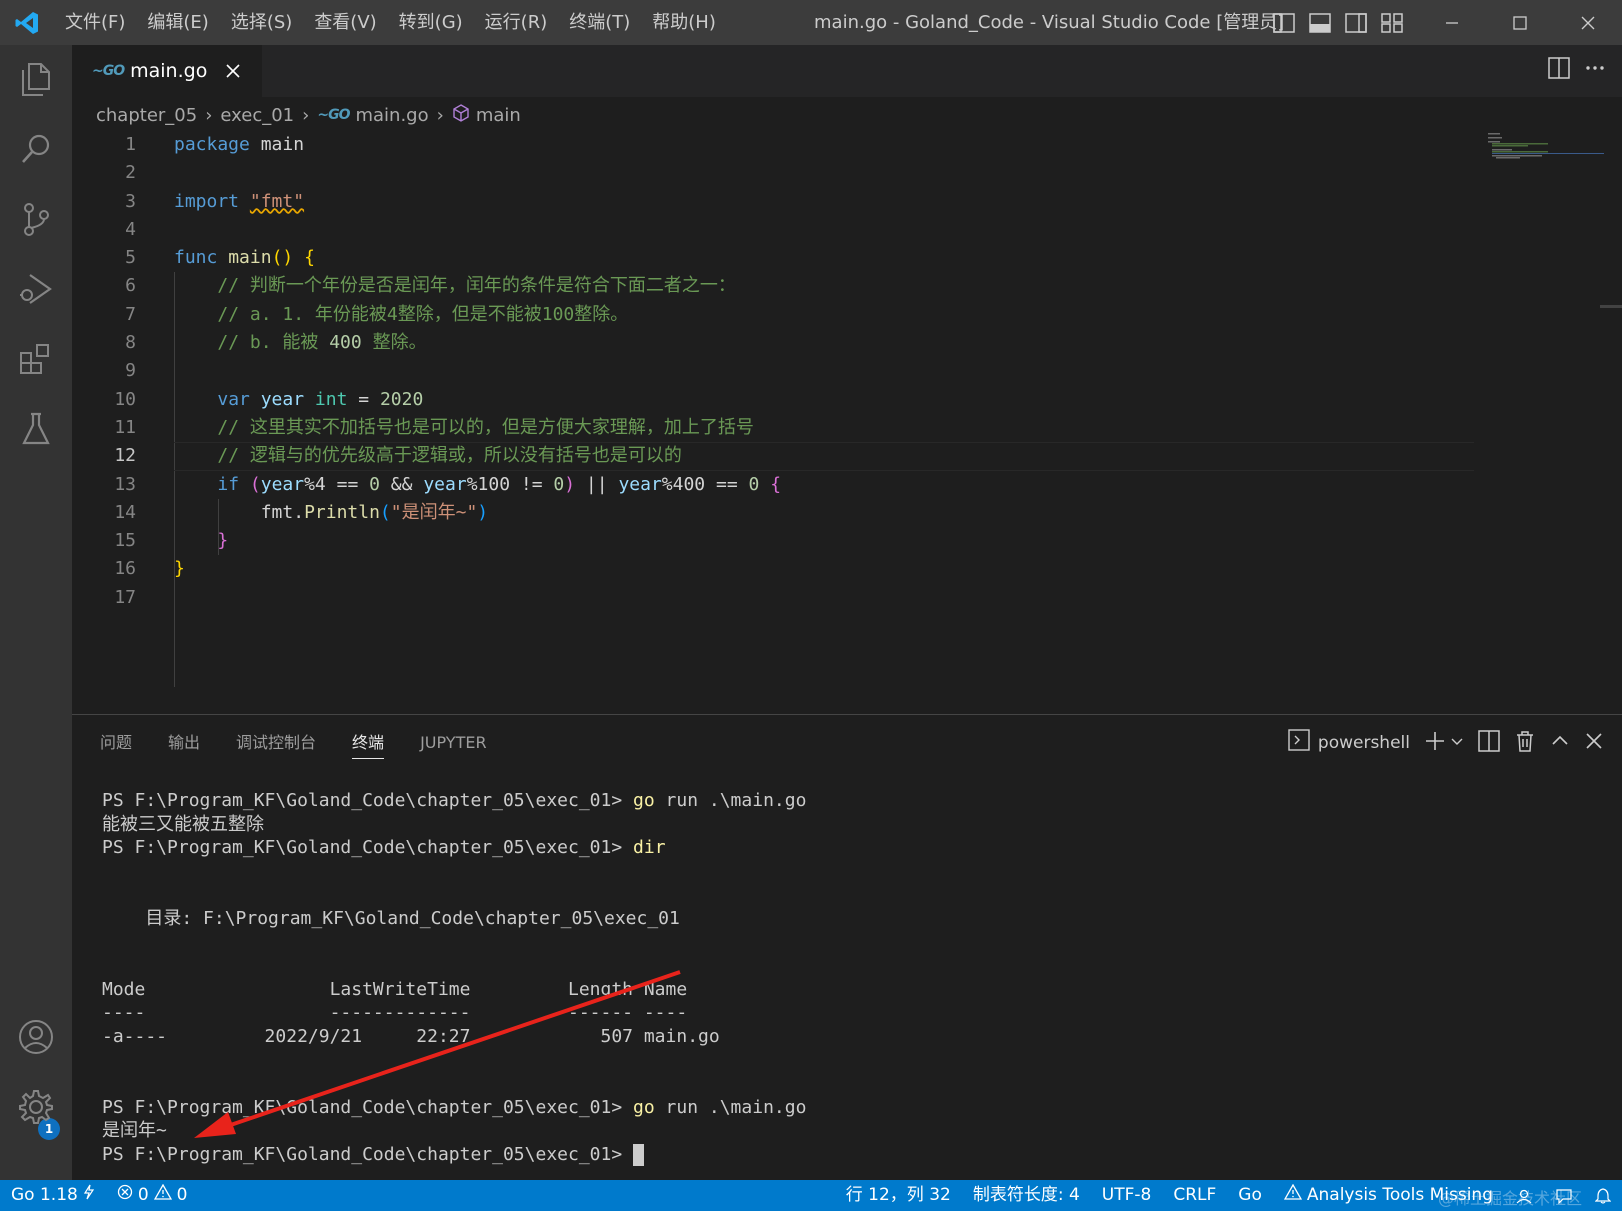 Image resolution: width=1622 pixels, height=1211 pixels. Describe the element at coordinates (1435, 743) in the screenshot. I see `new-terminal-plus-icon` at that location.